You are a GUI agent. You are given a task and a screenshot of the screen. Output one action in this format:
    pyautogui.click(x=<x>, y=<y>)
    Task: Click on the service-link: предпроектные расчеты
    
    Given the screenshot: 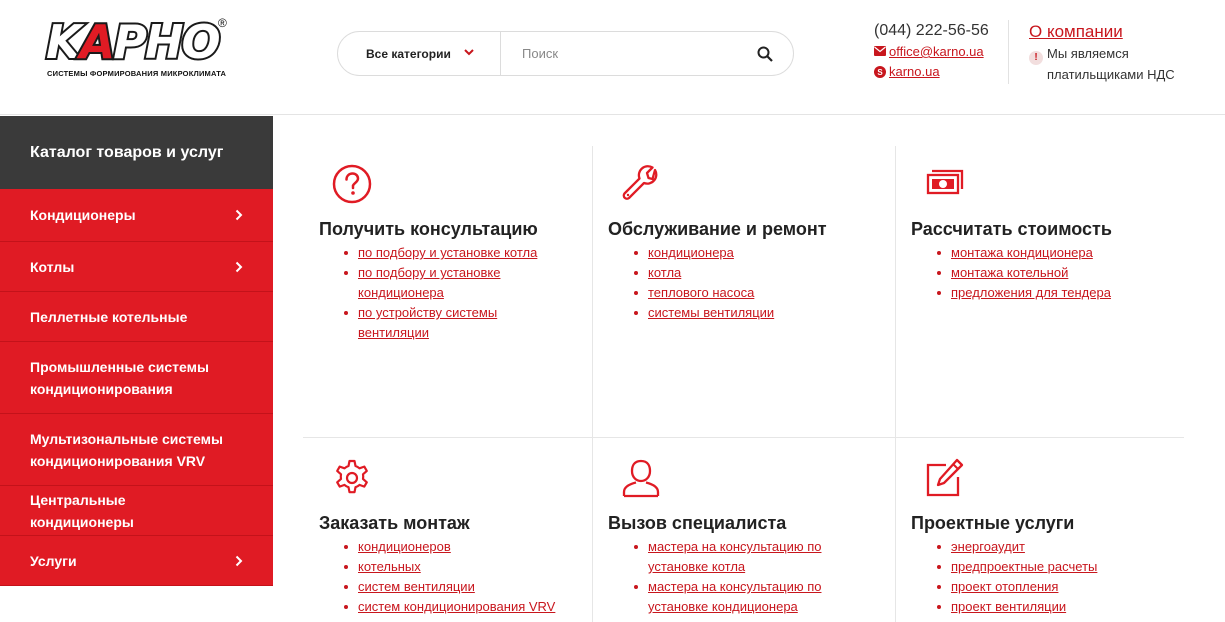 What is the action you would take?
    pyautogui.click(x=1024, y=566)
    